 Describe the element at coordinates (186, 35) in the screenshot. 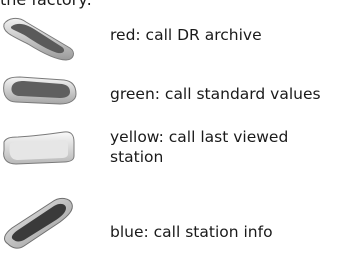

I see `red-key-label: red: call DR archive` at that location.